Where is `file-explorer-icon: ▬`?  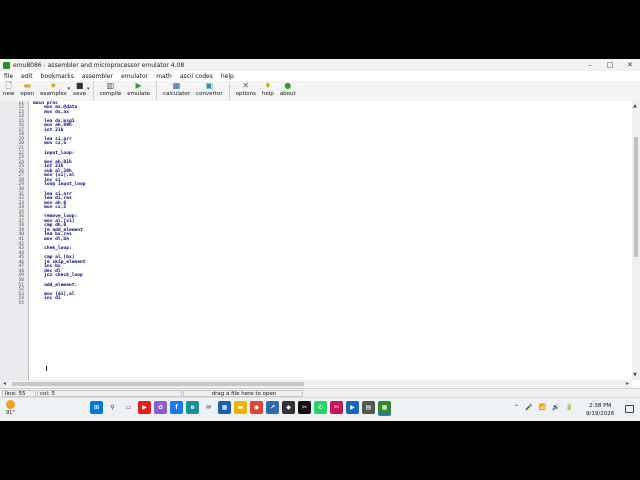
file-explorer-icon: ▬ is located at coordinates (240, 407).